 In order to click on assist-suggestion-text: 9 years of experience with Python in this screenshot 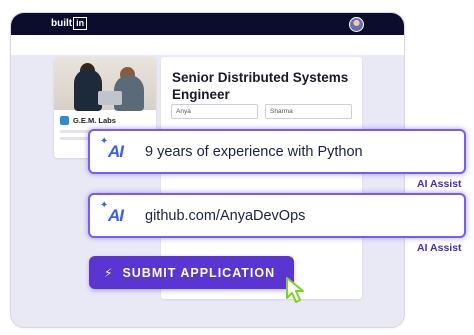, I will do `click(254, 151)`.